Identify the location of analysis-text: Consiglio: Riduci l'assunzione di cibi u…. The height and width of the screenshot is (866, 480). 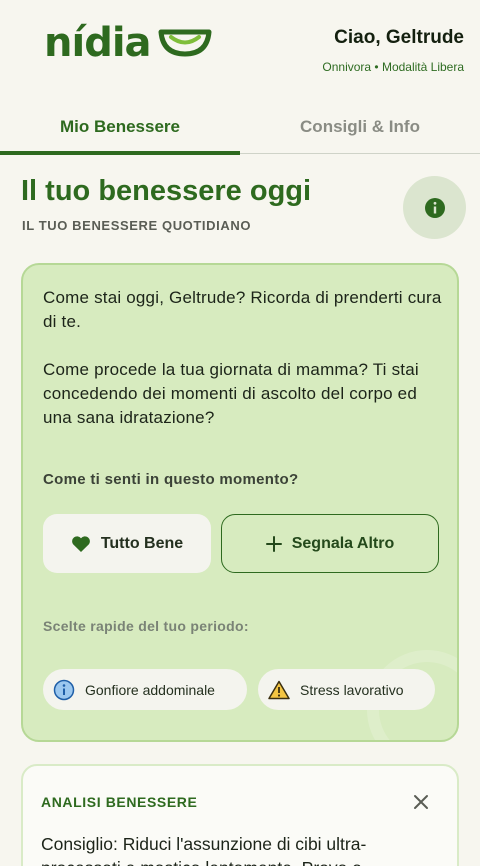
(204, 850).